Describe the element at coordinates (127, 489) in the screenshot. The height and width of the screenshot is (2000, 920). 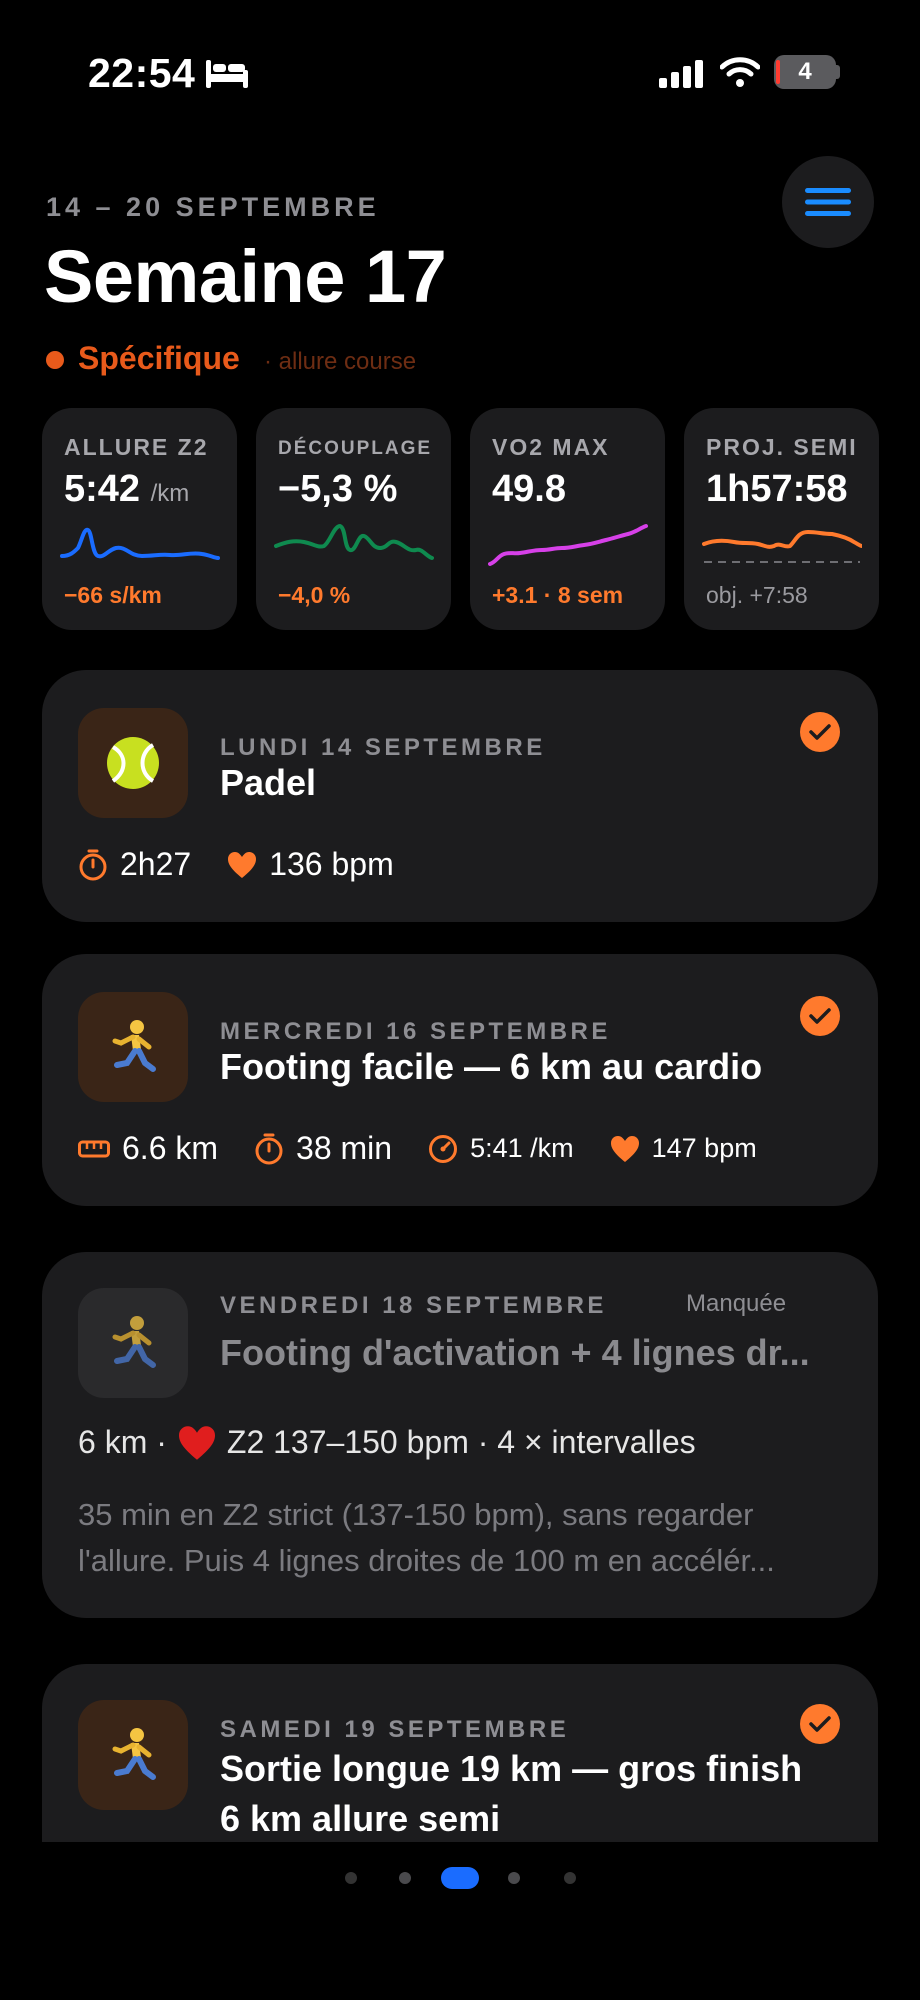
I see `metric-value: 5:42 /km` at that location.